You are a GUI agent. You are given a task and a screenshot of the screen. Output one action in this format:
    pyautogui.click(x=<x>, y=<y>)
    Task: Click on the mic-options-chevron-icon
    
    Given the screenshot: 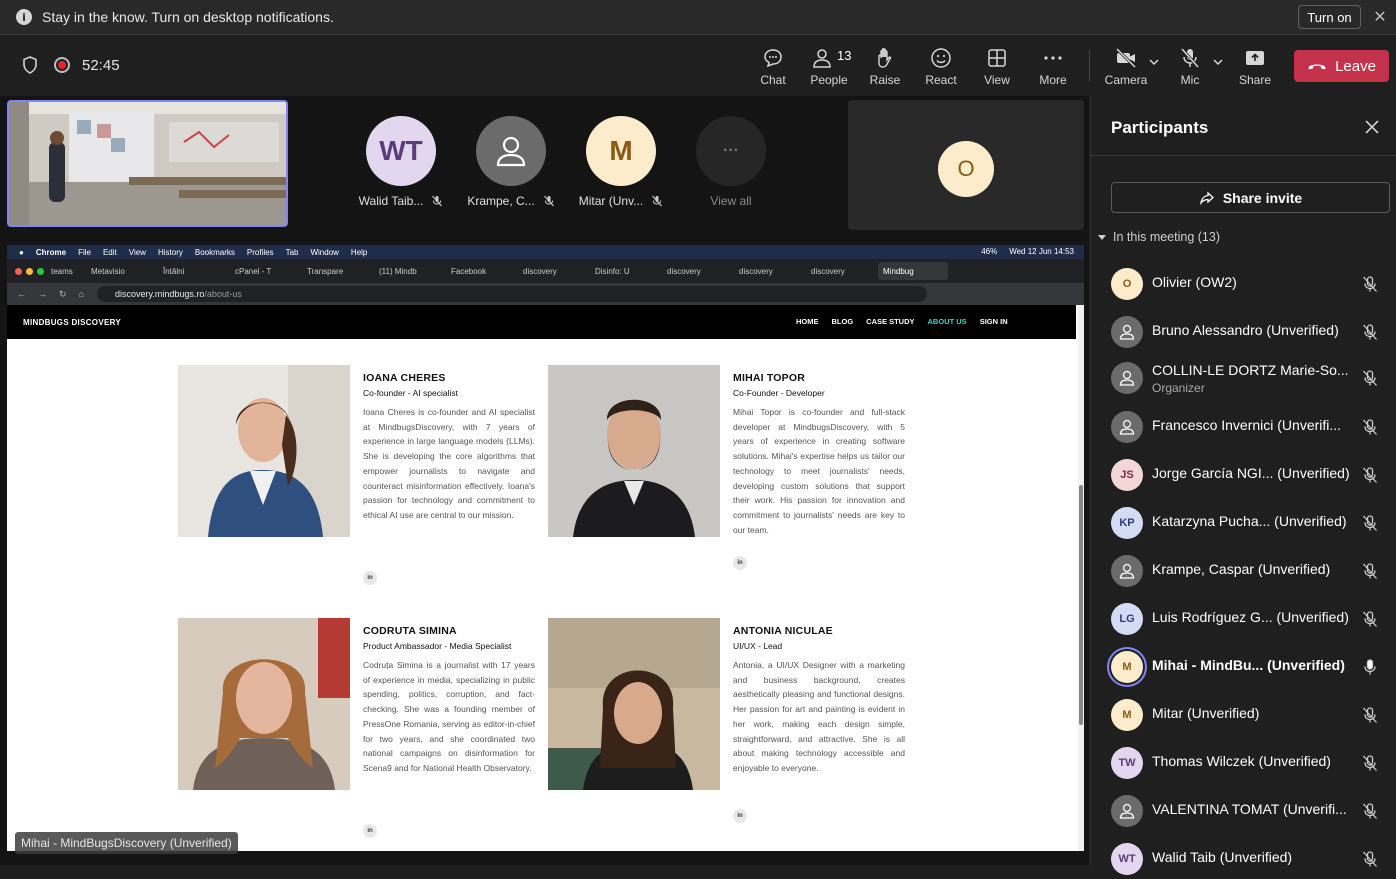 What is the action you would take?
    pyautogui.click(x=1218, y=62)
    